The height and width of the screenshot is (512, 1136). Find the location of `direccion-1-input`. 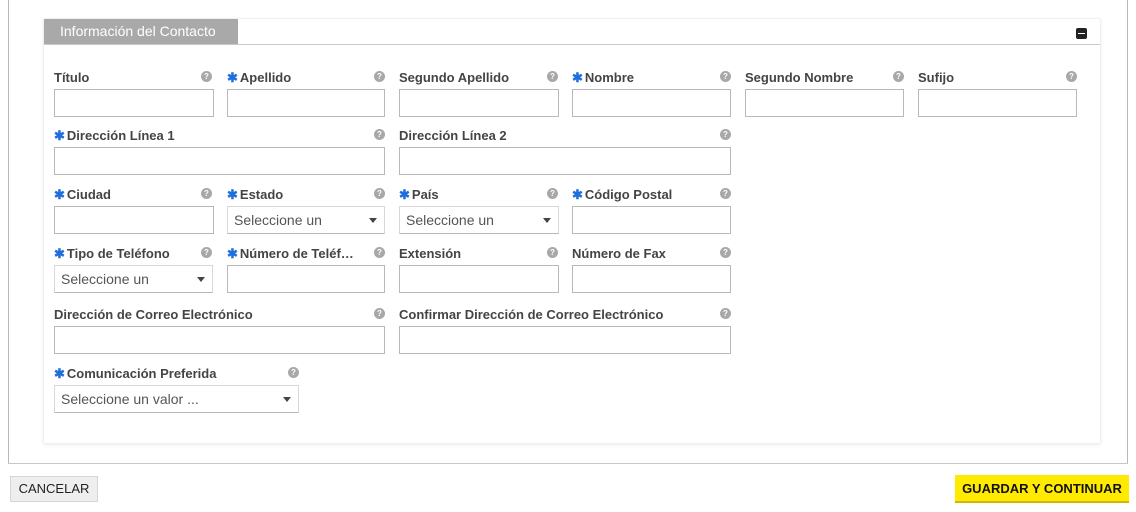

direccion-1-input is located at coordinates (219, 161).